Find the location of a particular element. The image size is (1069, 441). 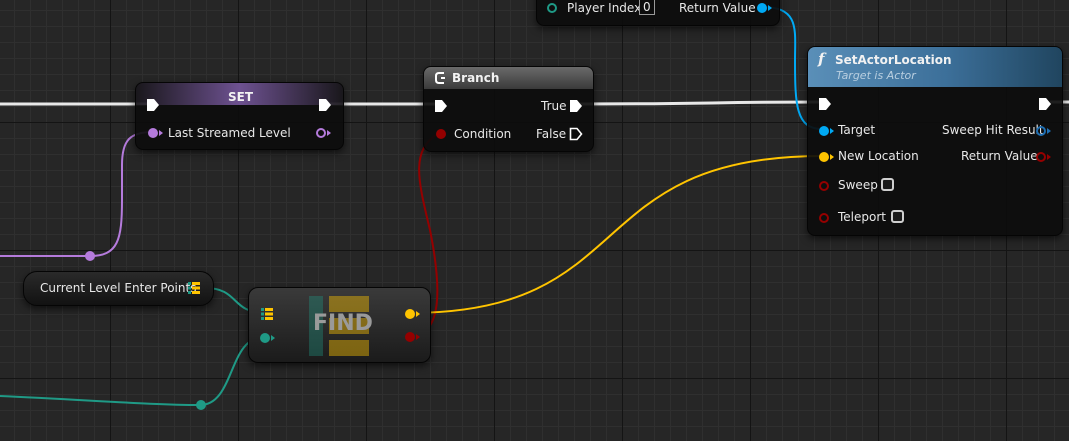

find-vector-out-pin is located at coordinates (410, 314).